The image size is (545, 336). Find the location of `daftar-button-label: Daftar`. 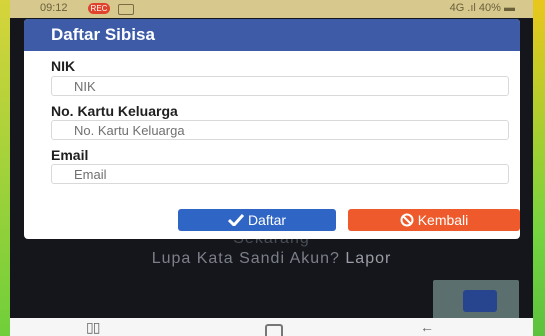

daftar-button-label: Daftar is located at coordinates (267, 220).